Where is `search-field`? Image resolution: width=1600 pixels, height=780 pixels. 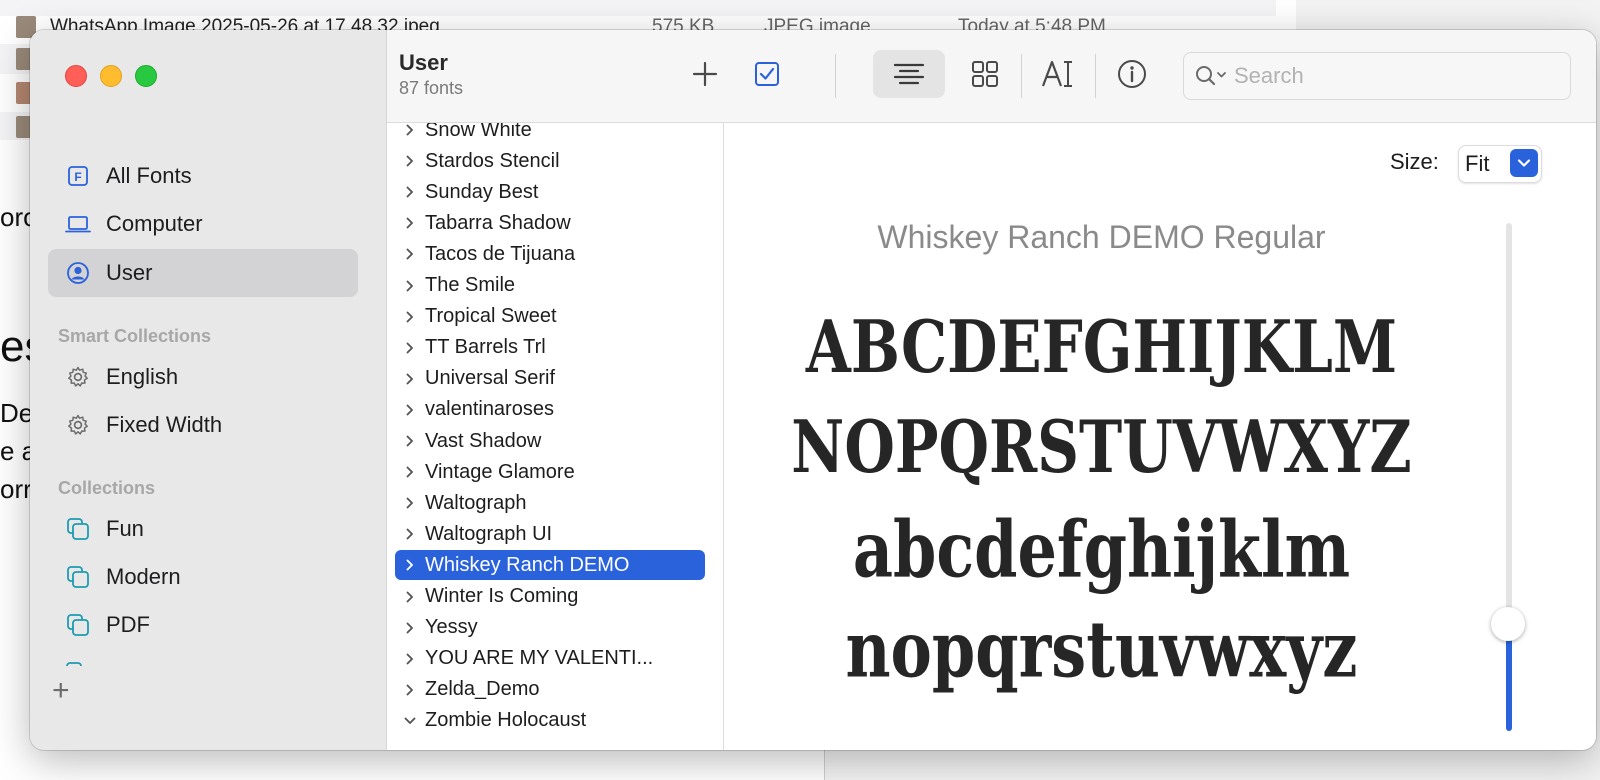 search-field is located at coordinates (1377, 76).